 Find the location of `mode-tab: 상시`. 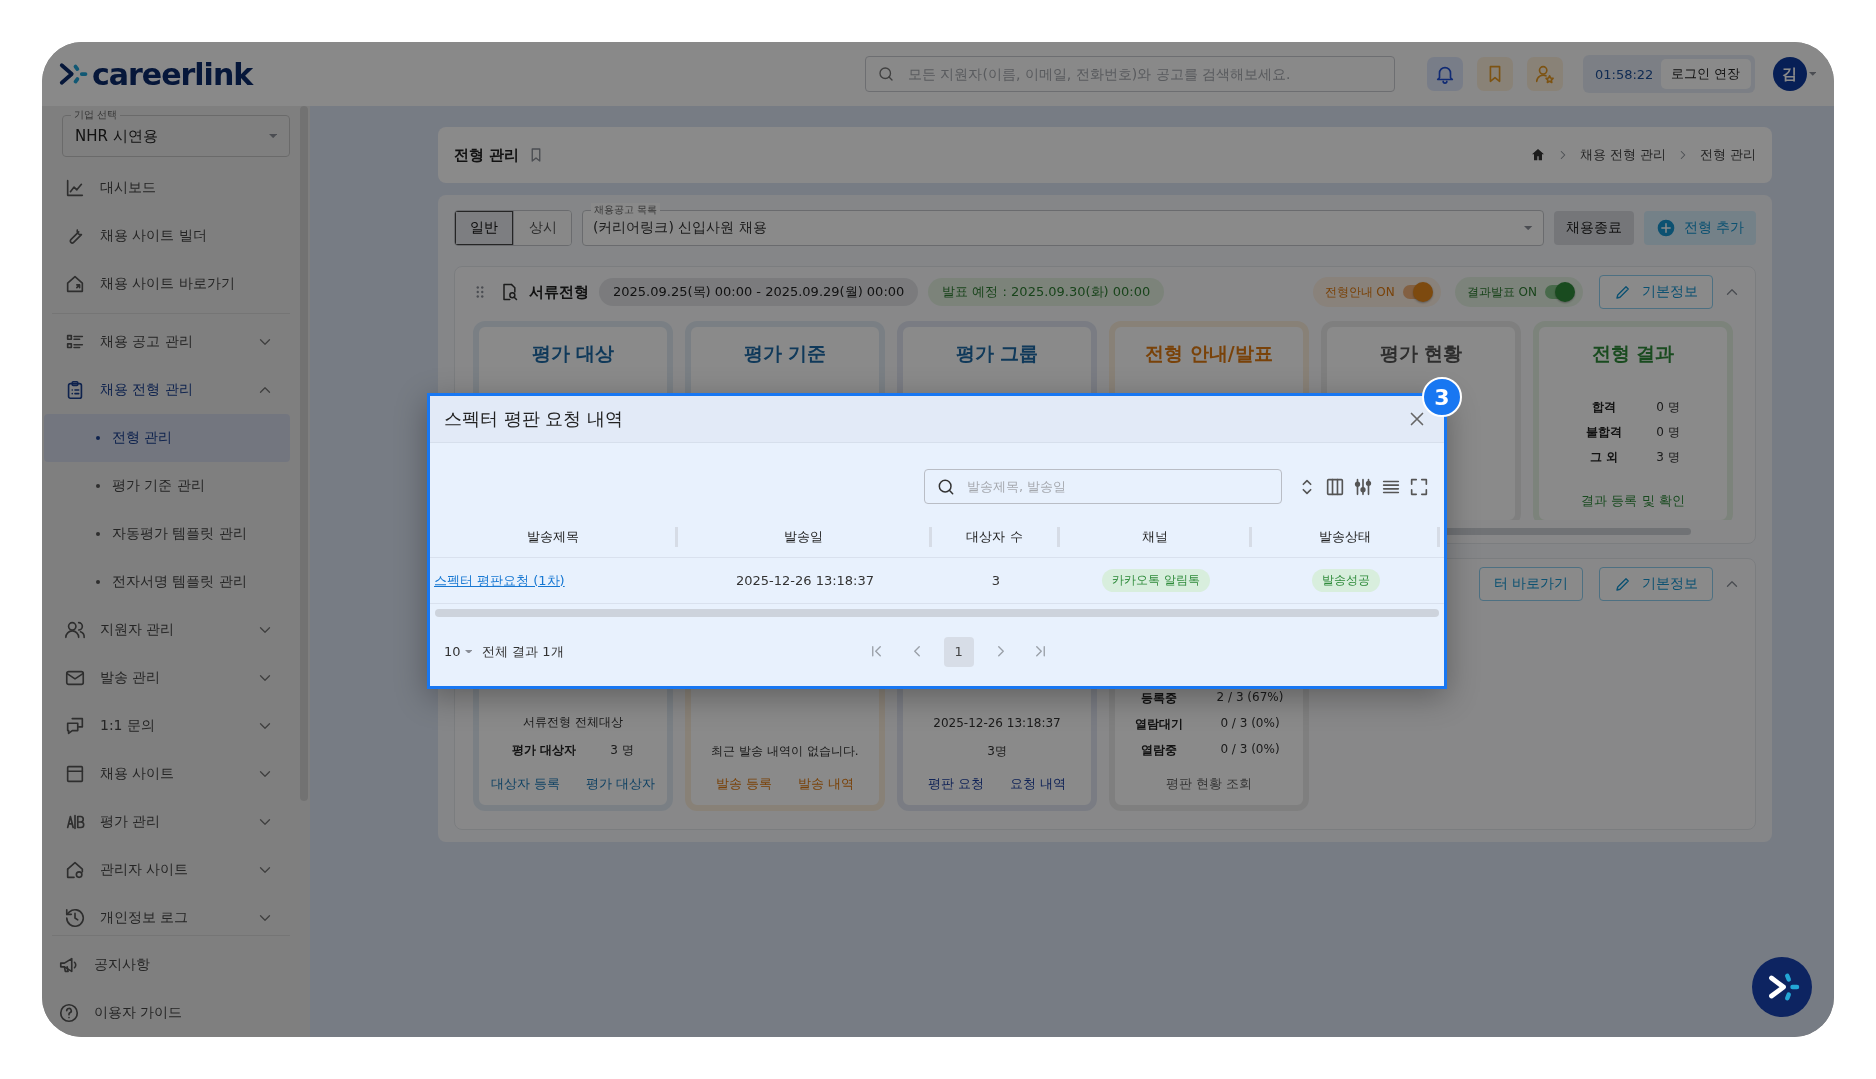

mode-tab: 상시 is located at coordinates (542, 228).